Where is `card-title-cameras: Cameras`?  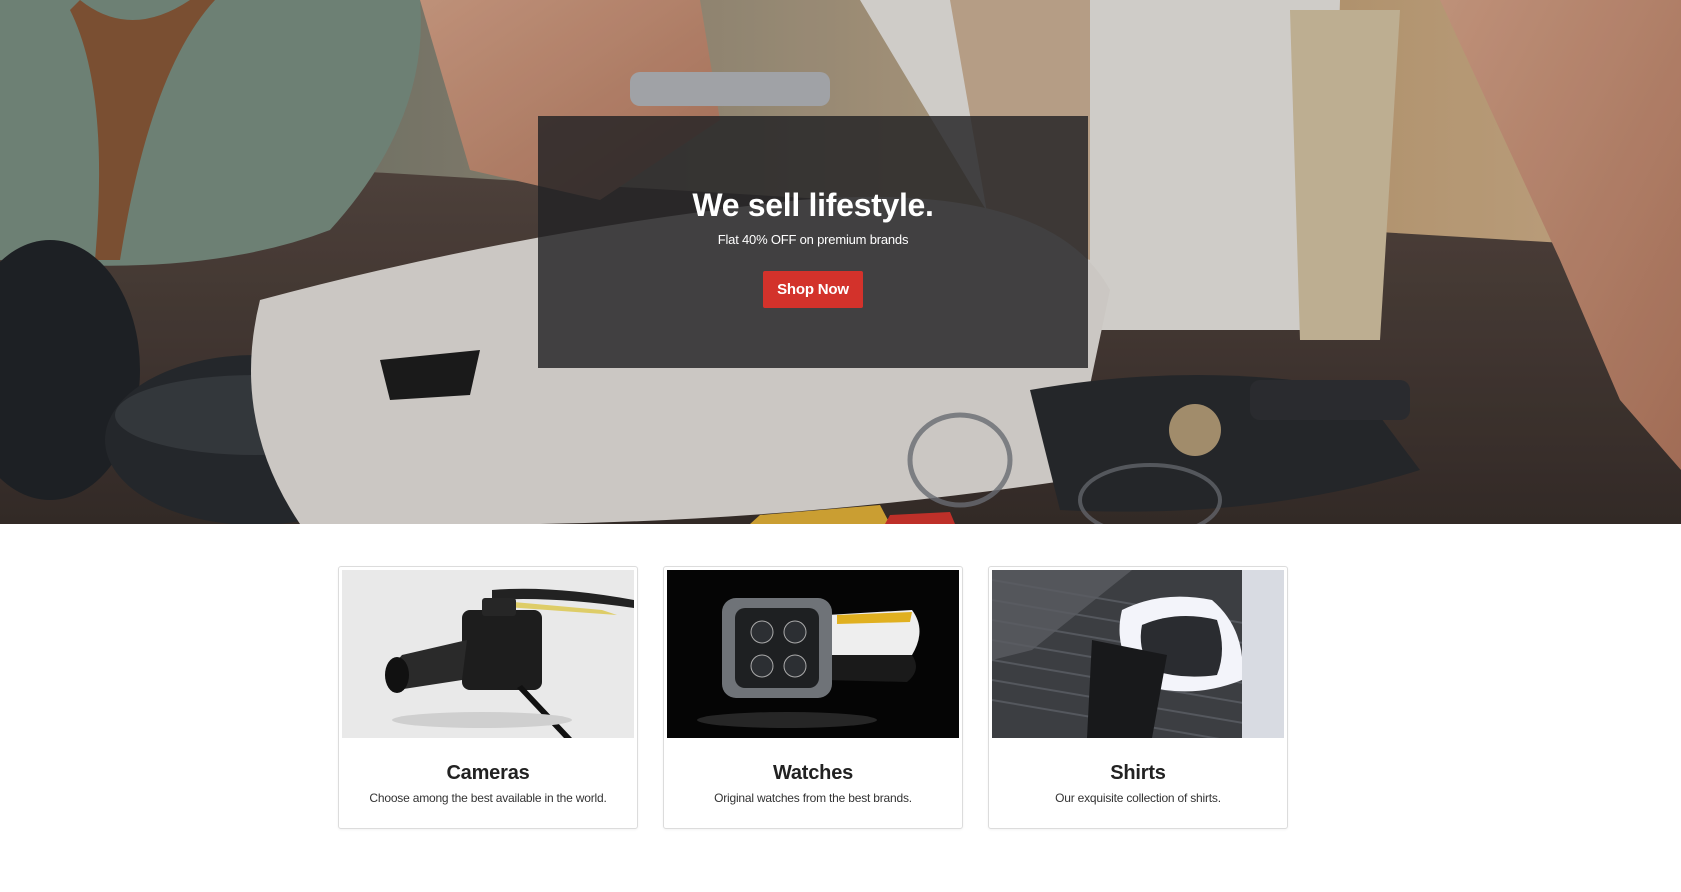 card-title-cameras: Cameras is located at coordinates (488, 773).